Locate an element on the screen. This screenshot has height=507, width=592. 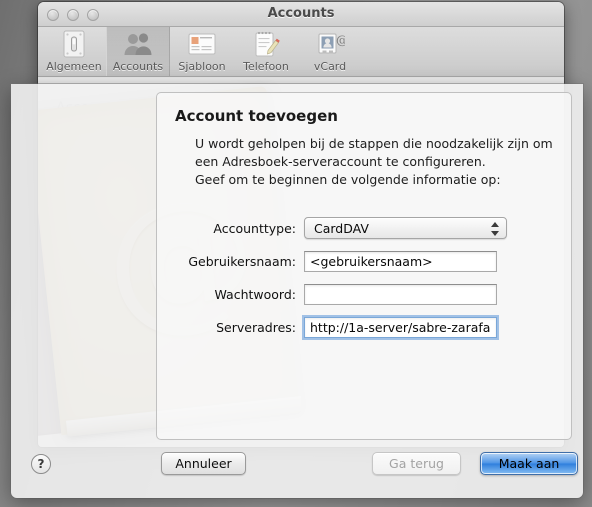
sheet-heading: Account toevoegen is located at coordinates (256, 116).